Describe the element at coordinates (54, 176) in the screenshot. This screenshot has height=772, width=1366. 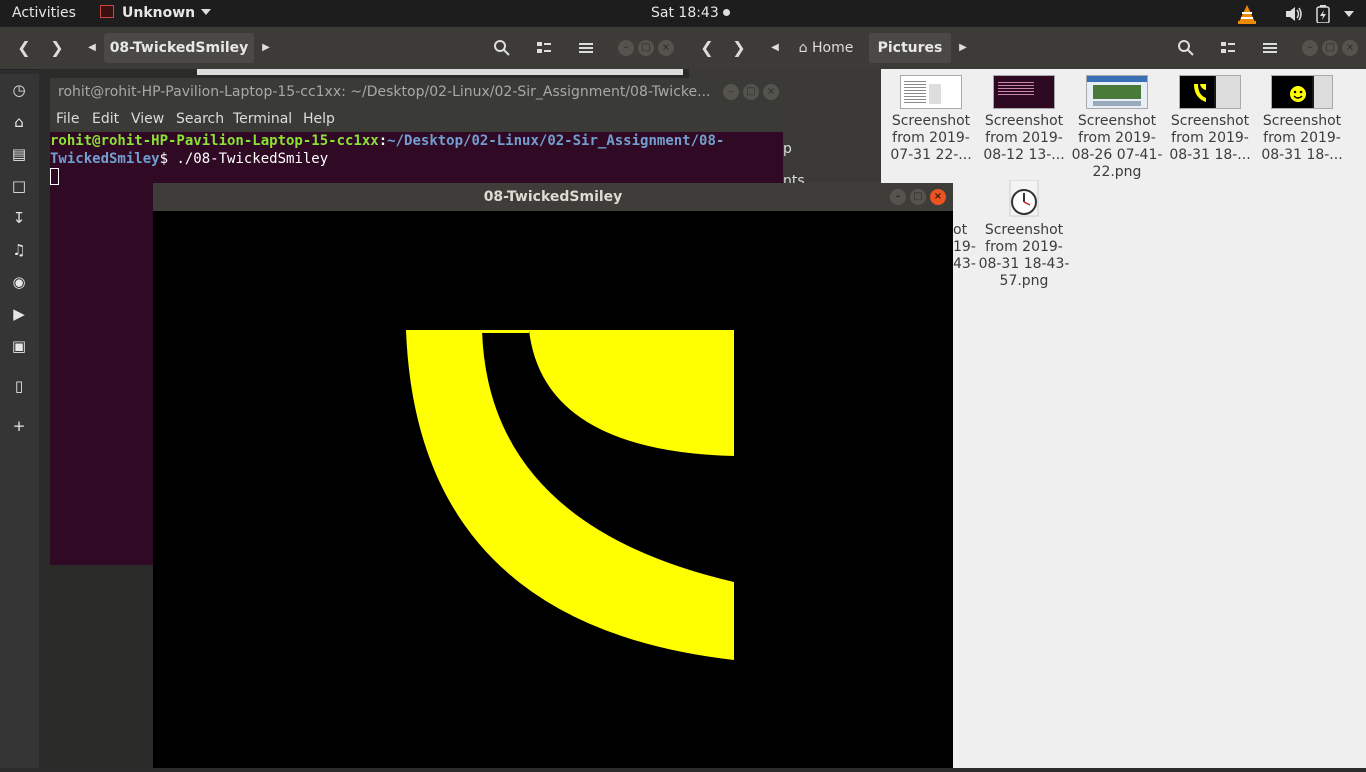
I see `terminal-cursor` at that location.